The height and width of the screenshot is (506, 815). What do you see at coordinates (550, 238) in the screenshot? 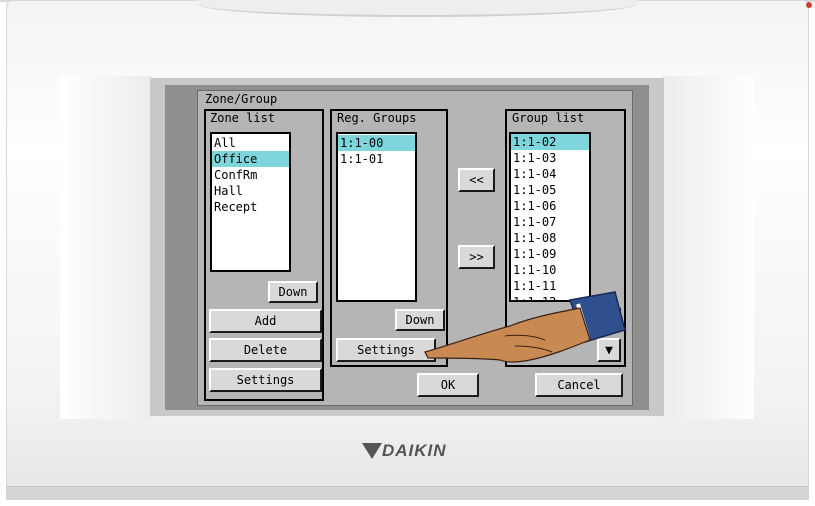
I see `list-item: 1:1-08` at bounding box center [550, 238].